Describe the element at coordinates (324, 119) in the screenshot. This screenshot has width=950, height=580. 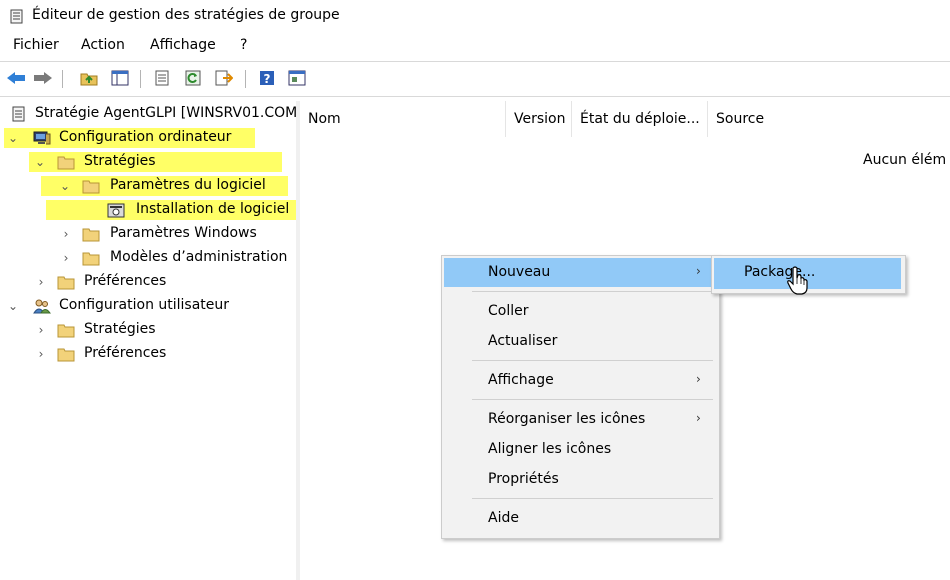
I see `column-label: Nom` at that location.